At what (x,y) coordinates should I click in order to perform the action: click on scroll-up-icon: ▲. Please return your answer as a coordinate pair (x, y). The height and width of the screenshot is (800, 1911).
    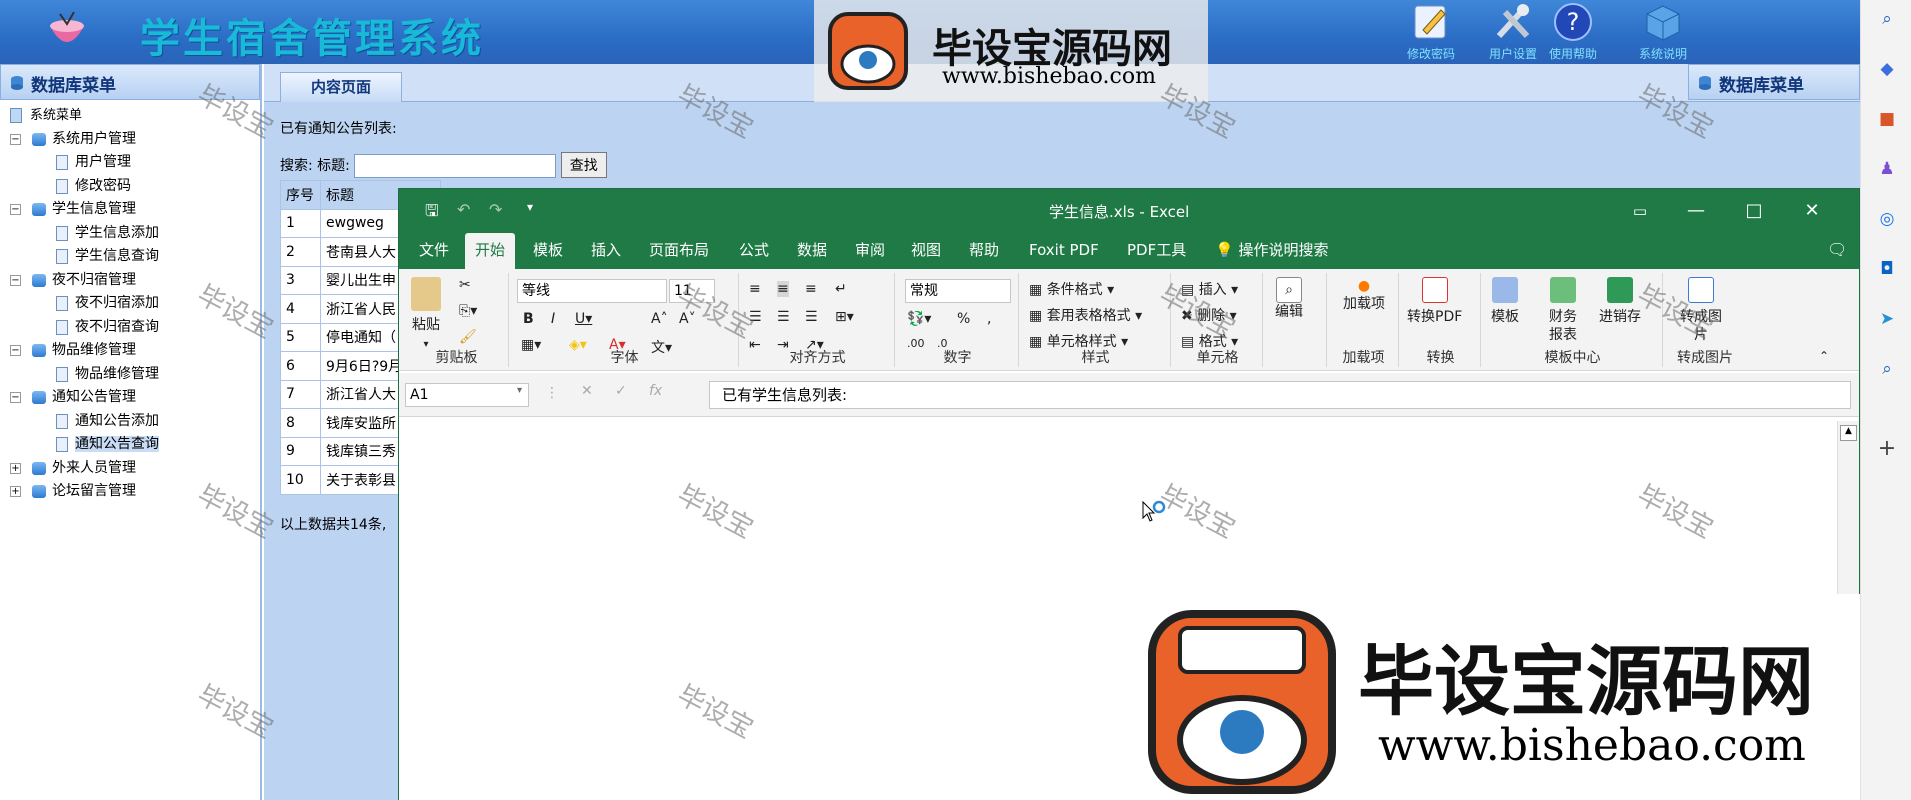
    Looking at the image, I should click on (1848, 433).